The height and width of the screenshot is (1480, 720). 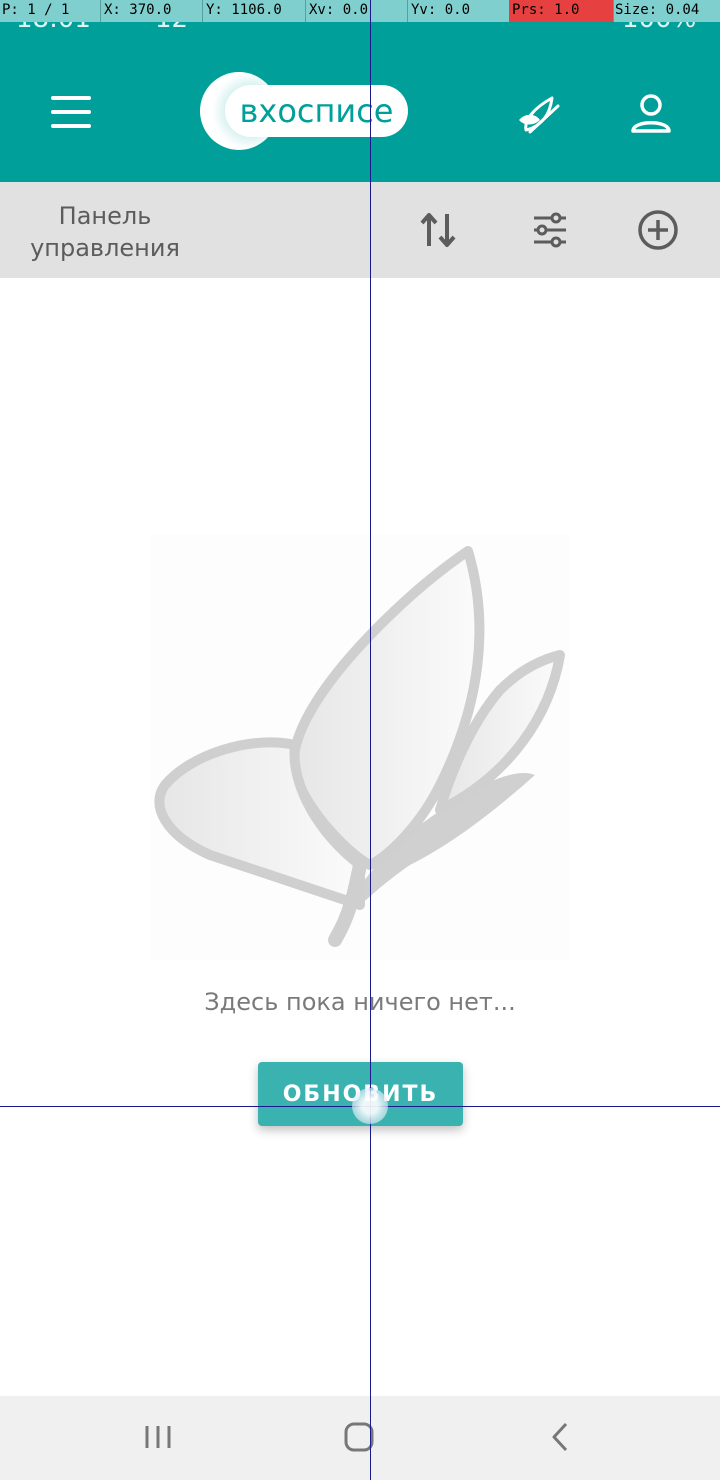 What do you see at coordinates (360, 230) in the screenshot?
I see `toolbar: Панель управления` at bounding box center [360, 230].